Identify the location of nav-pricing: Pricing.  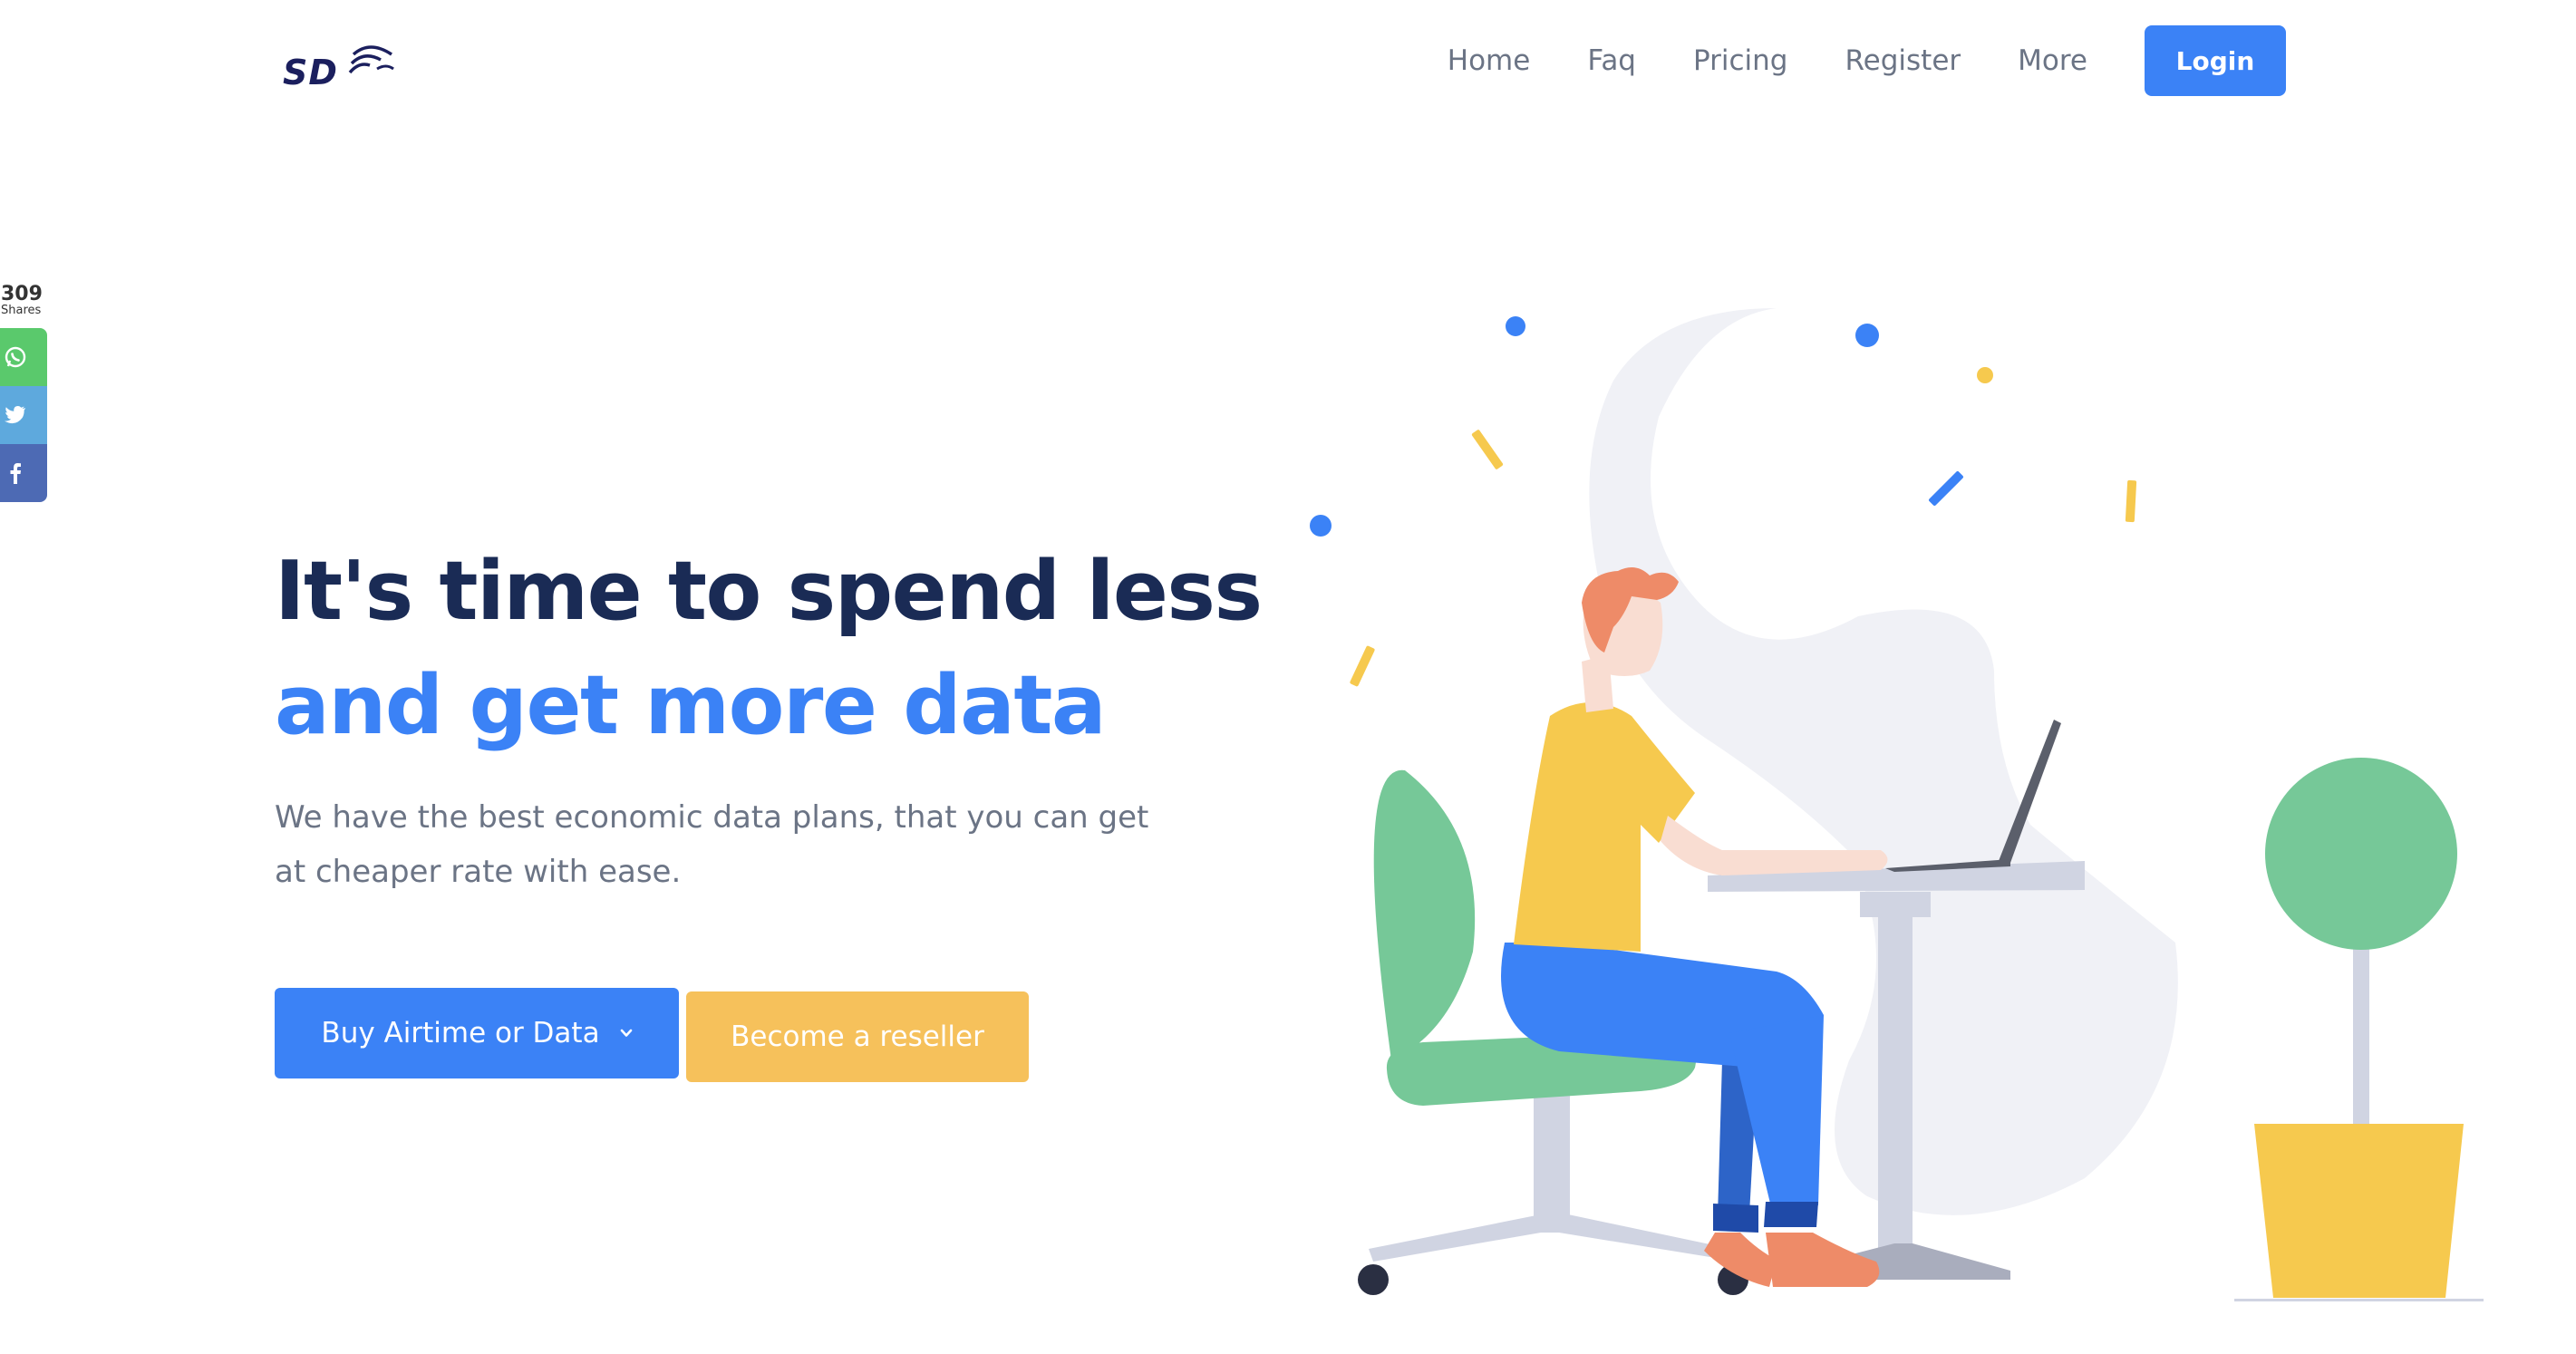
(1740, 60).